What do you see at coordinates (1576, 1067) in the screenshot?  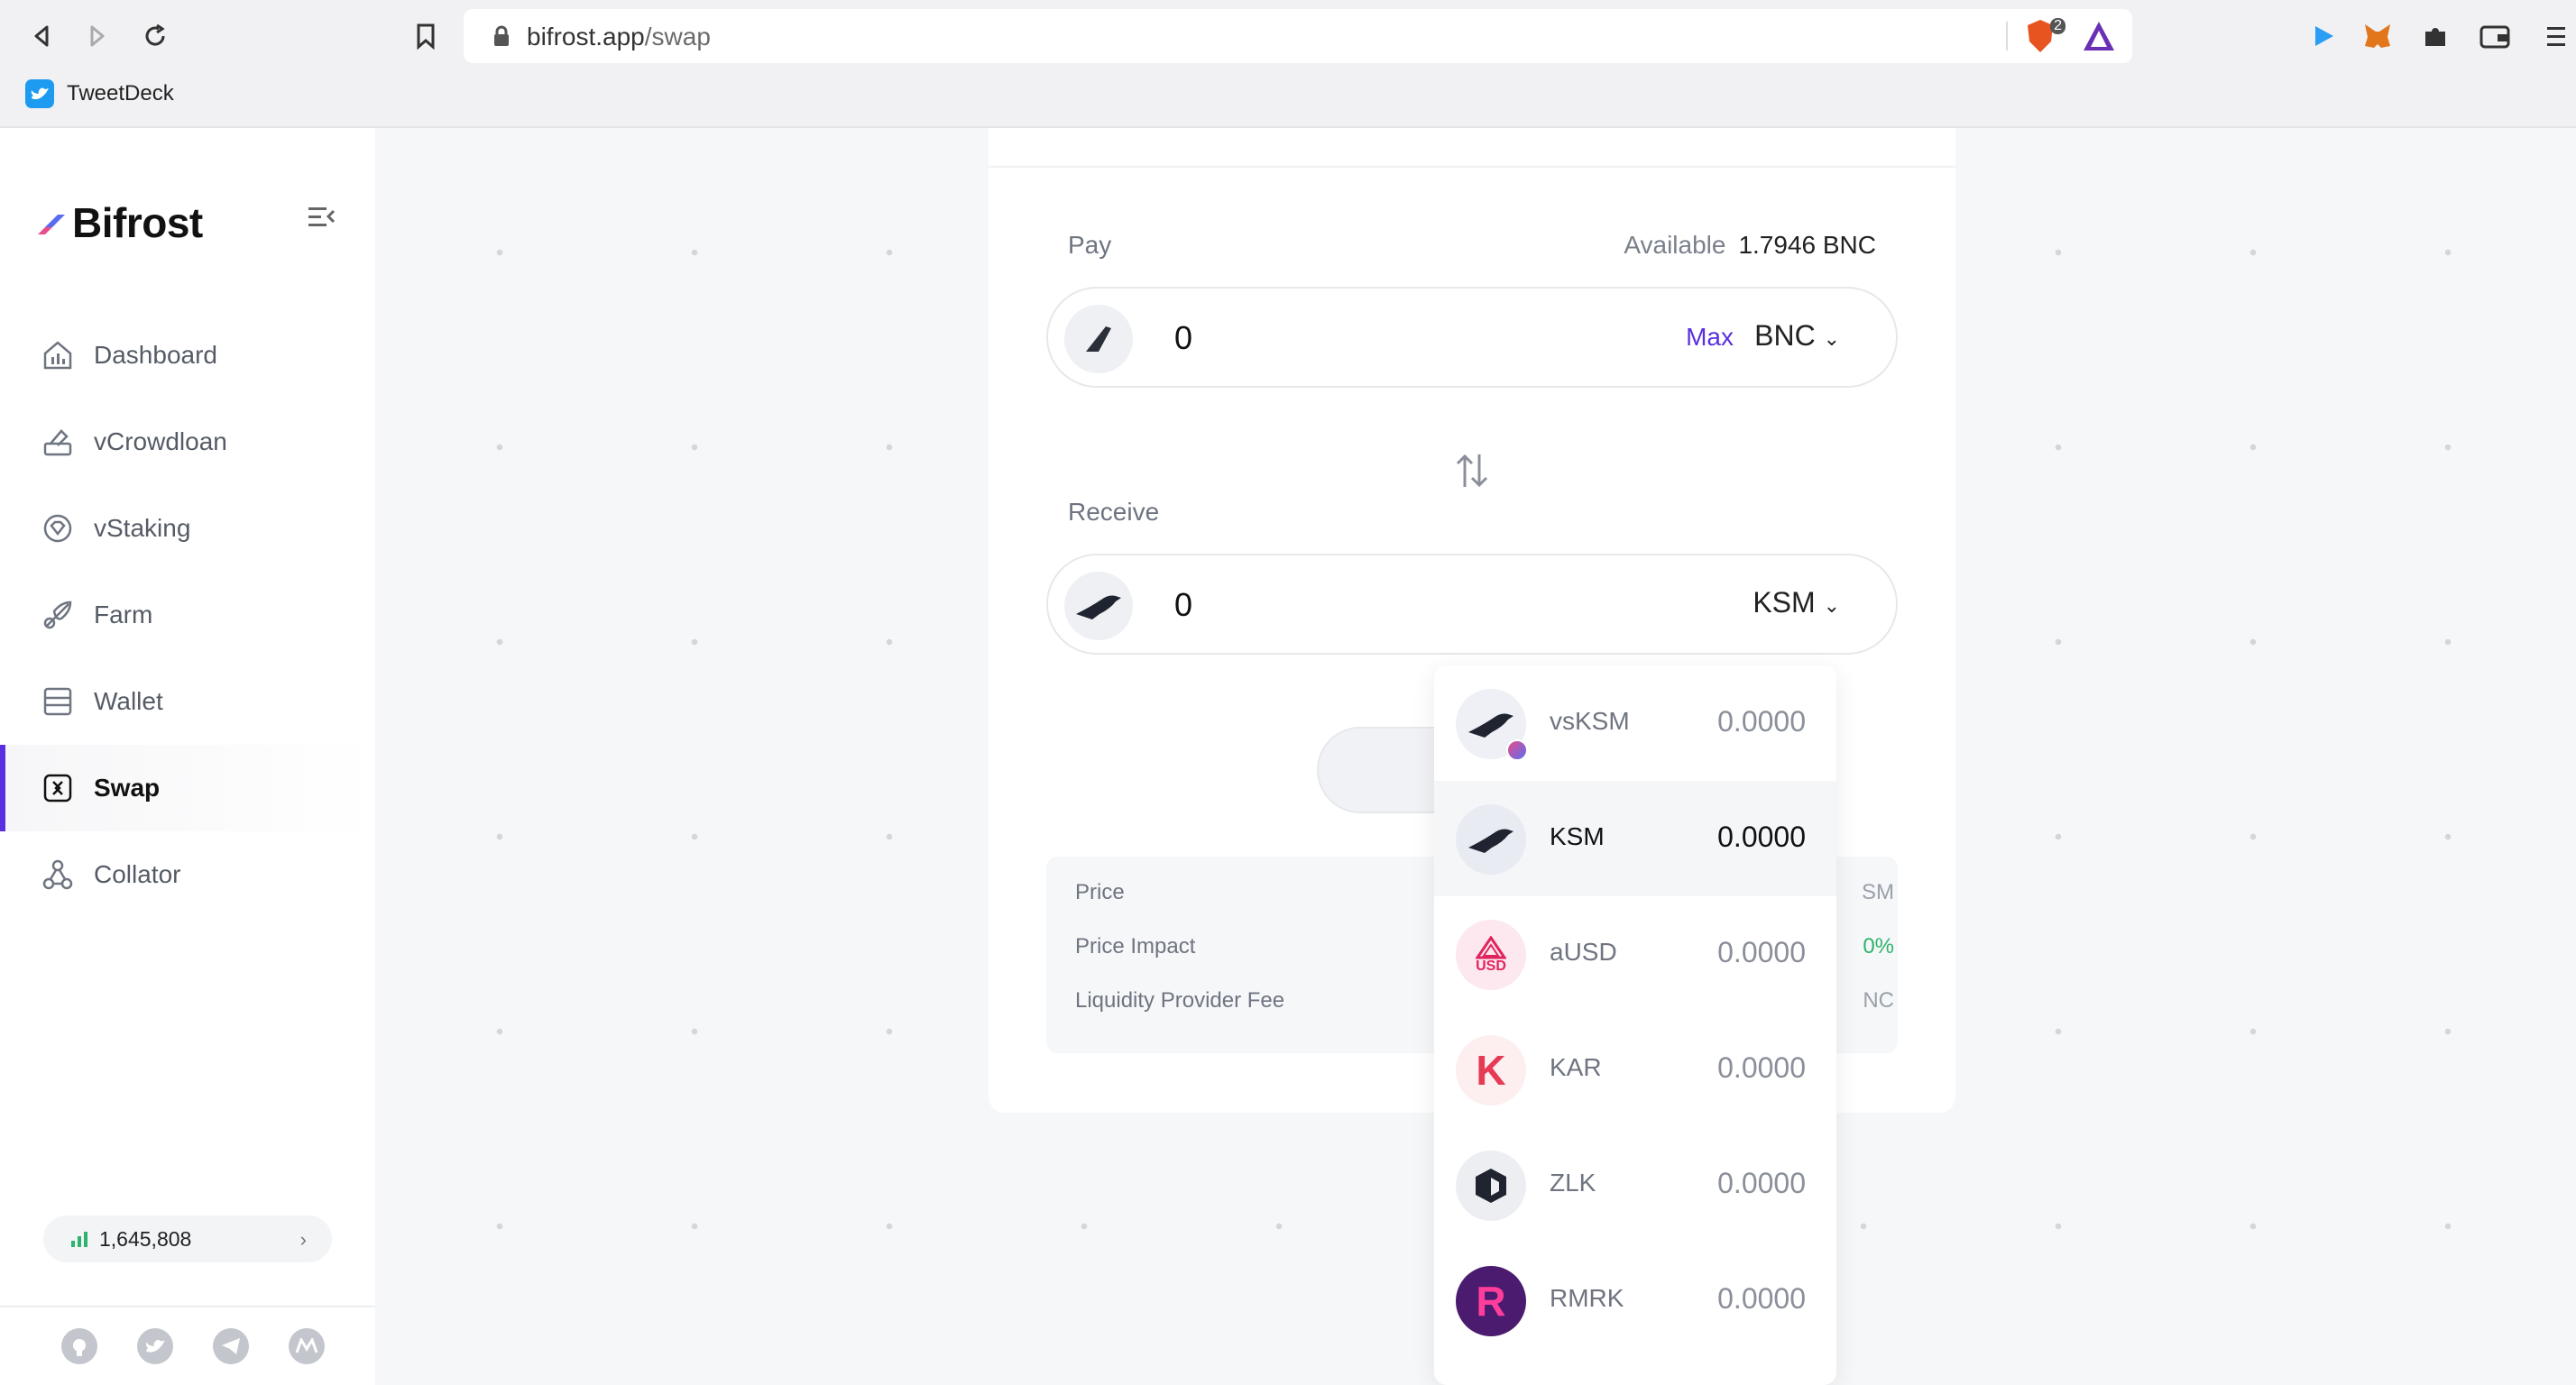 I see `token-symbol: KAR` at bounding box center [1576, 1067].